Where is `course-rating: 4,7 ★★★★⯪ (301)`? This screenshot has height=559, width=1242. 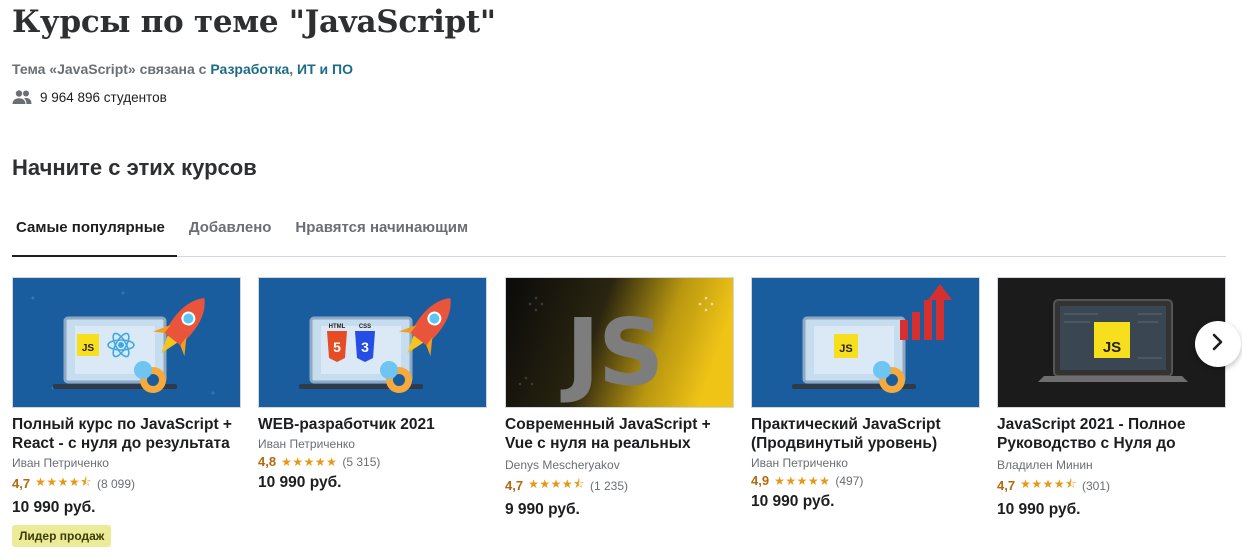
course-rating: 4,7 ★★★★⯪ (301) is located at coordinates (1111, 485).